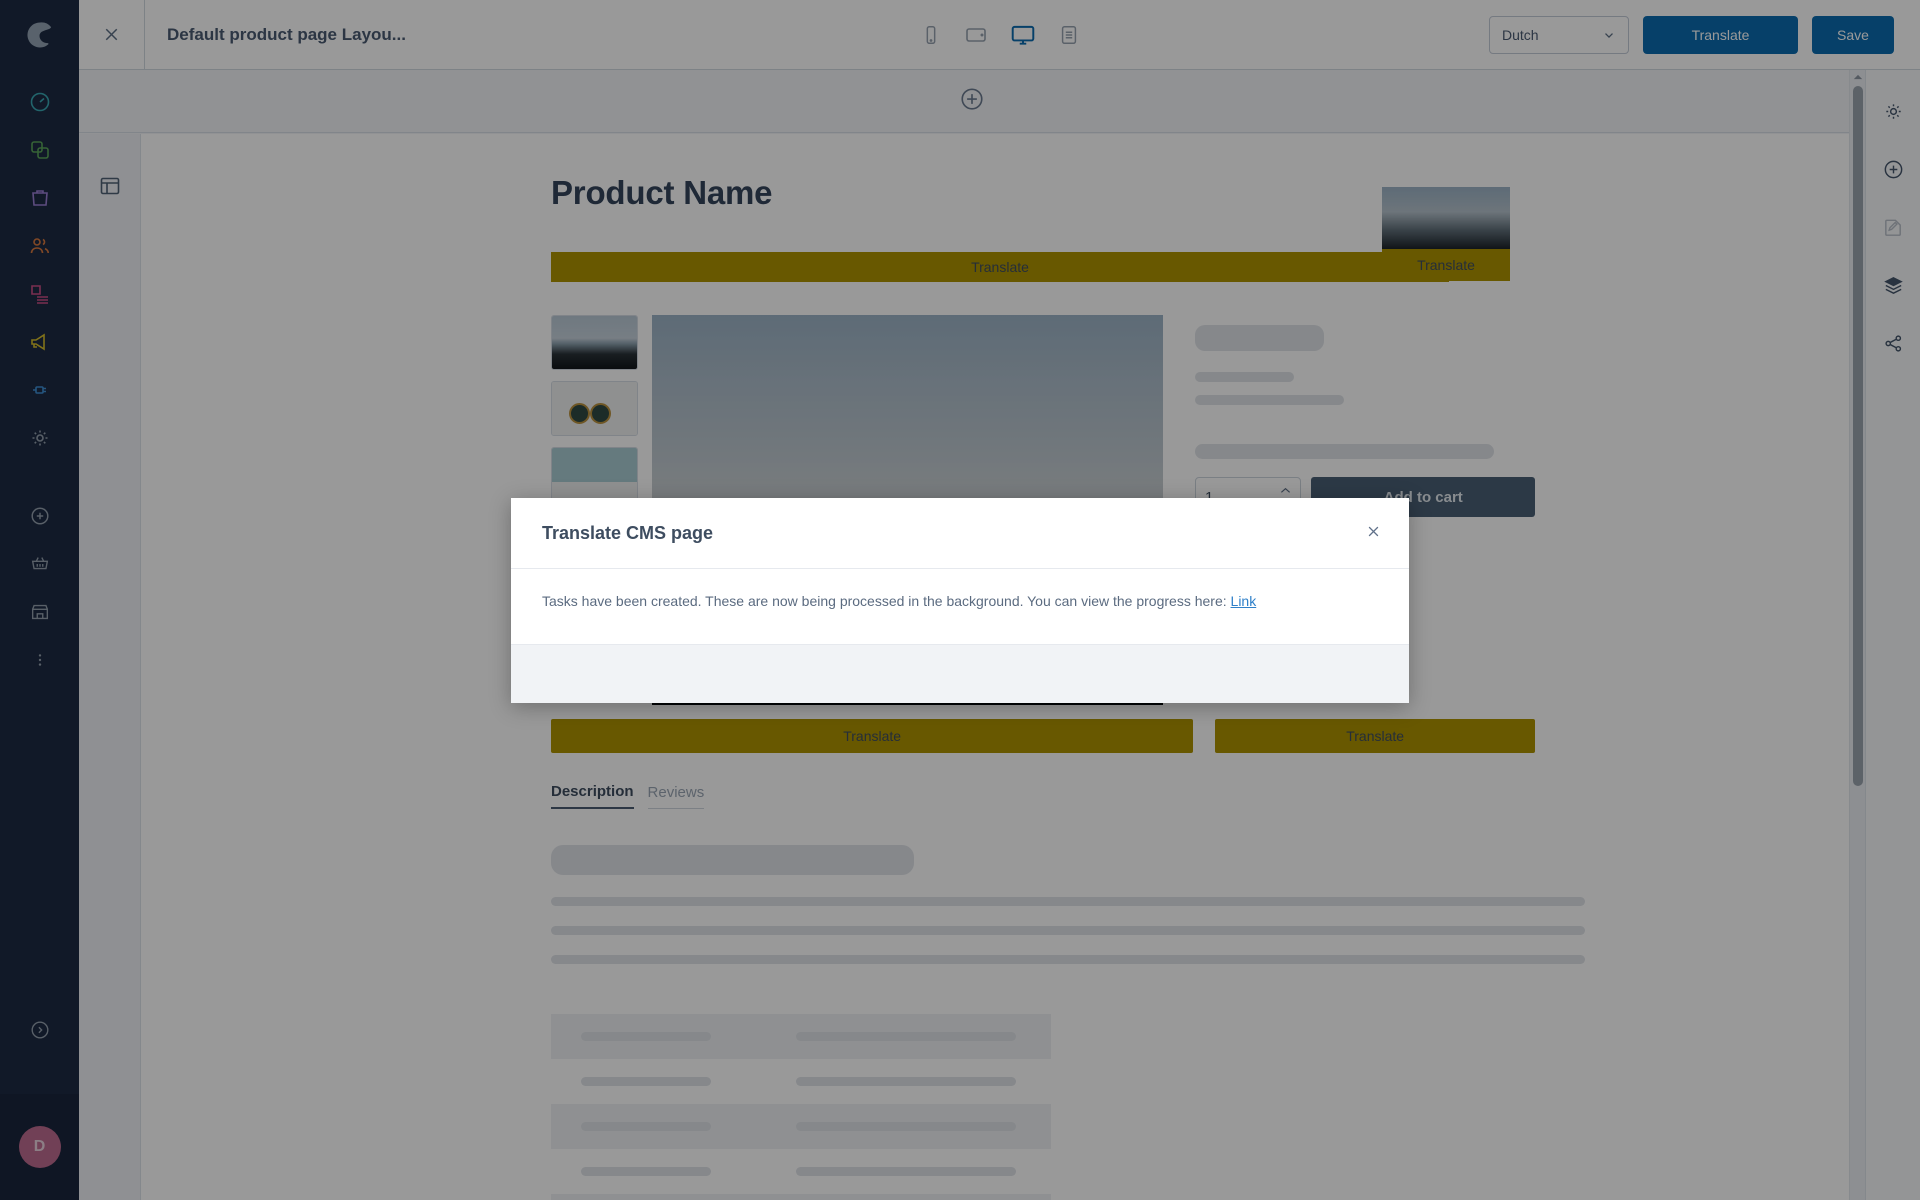  I want to click on modal-footer, so click(960, 673).